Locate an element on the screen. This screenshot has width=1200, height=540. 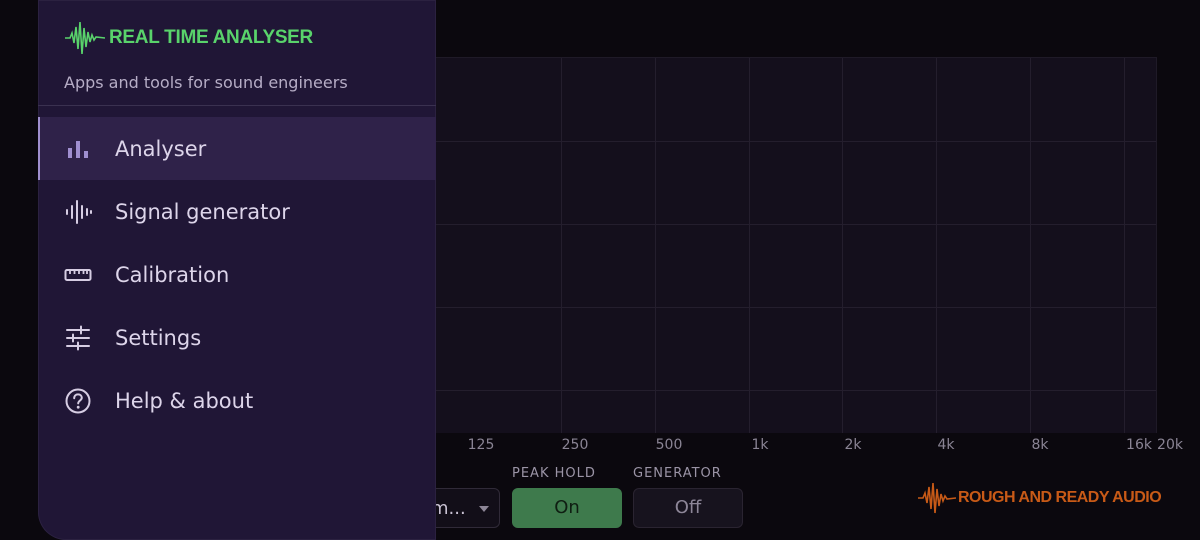
generator-label: GENERATOR is located at coordinates (677, 473).